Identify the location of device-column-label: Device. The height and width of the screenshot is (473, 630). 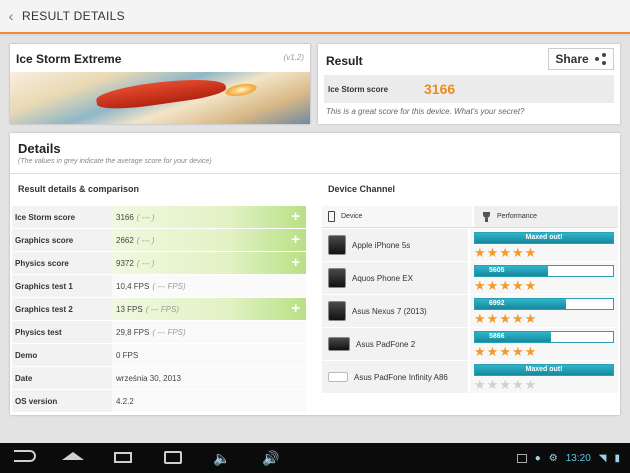
(352, 216).